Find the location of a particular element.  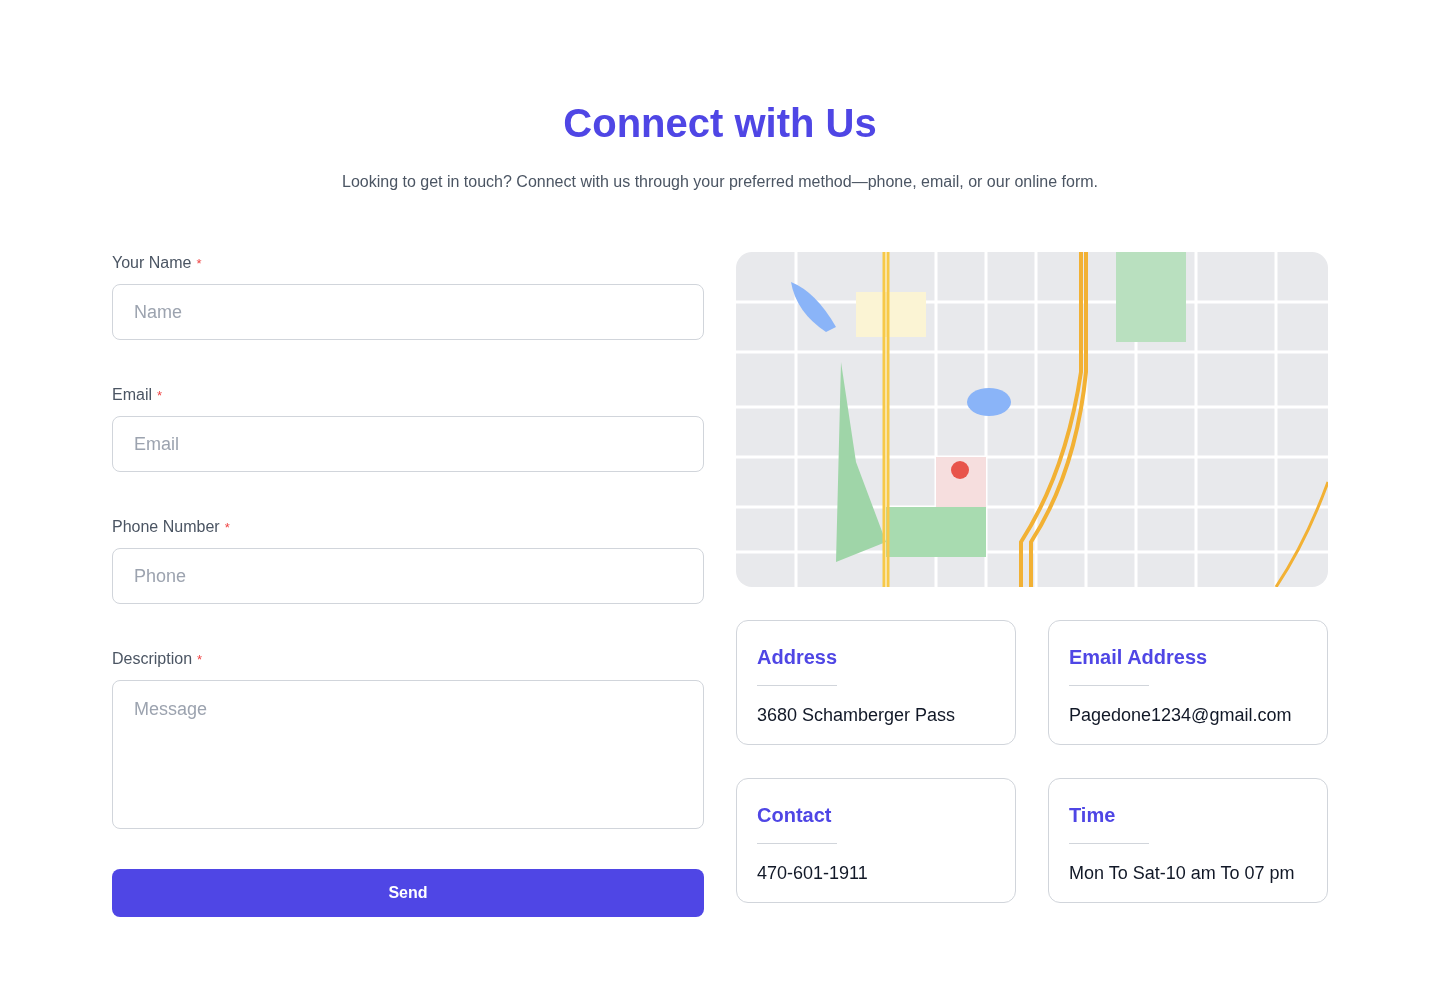

input-field: Phone is located at coordinates (408, 576).